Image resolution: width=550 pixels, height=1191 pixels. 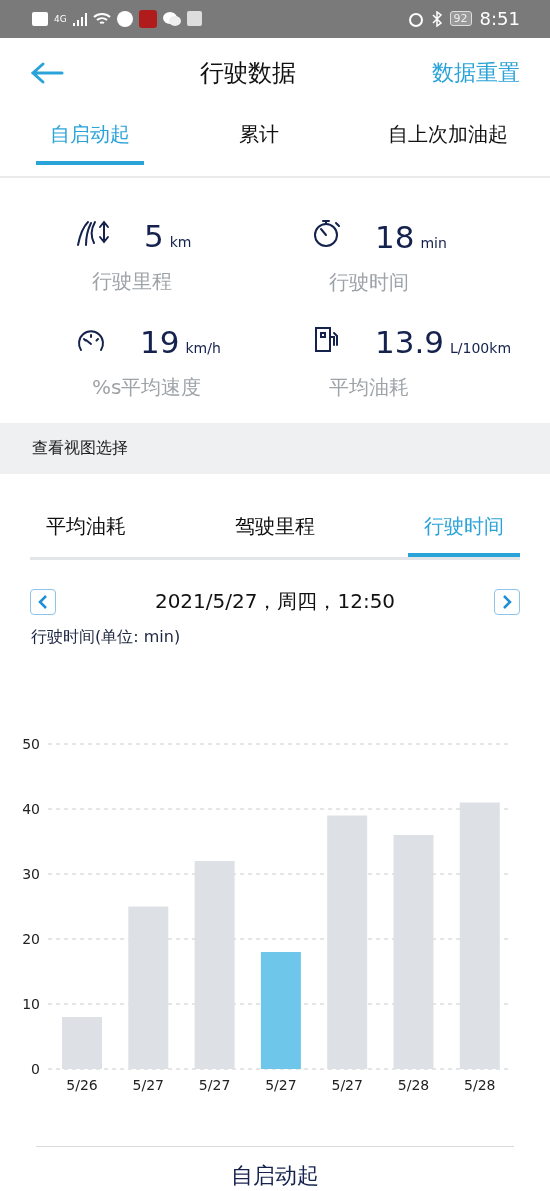 I want to click on clock-time: 8:51, so click(x=499, y=19).